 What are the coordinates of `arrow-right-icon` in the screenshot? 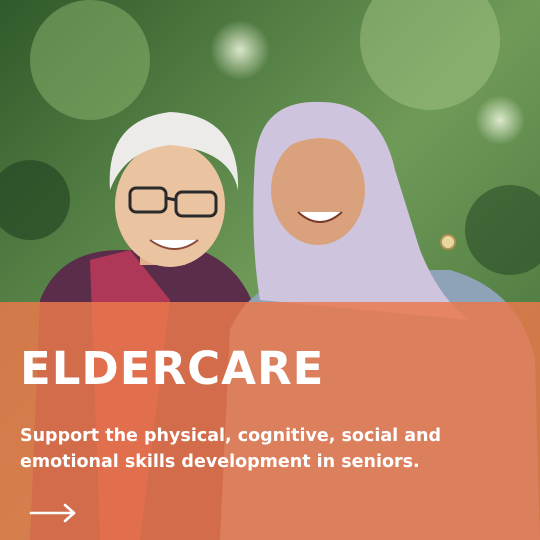 It's located at (54, 513).